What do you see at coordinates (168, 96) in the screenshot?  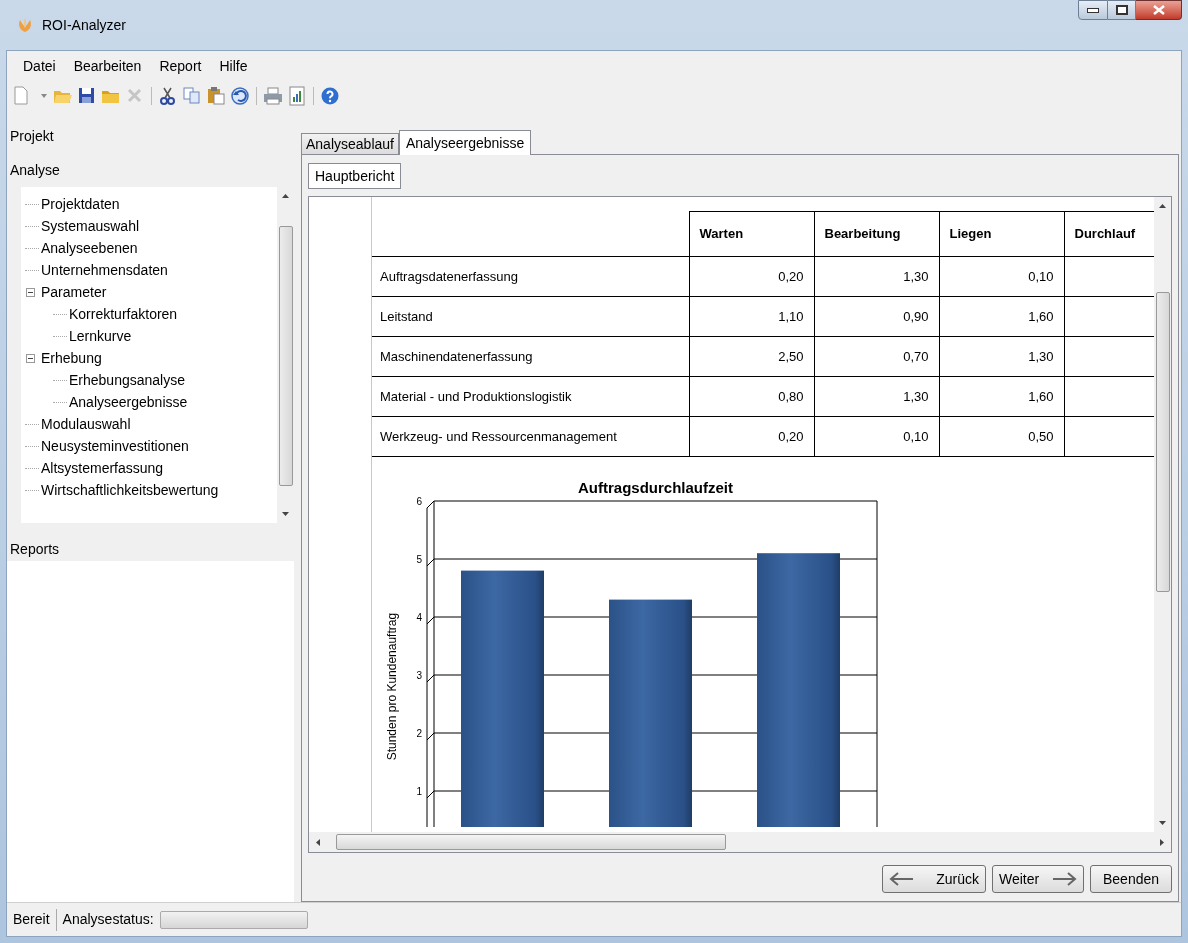 I see `scissors-icon` at bounding box center [168, 96].